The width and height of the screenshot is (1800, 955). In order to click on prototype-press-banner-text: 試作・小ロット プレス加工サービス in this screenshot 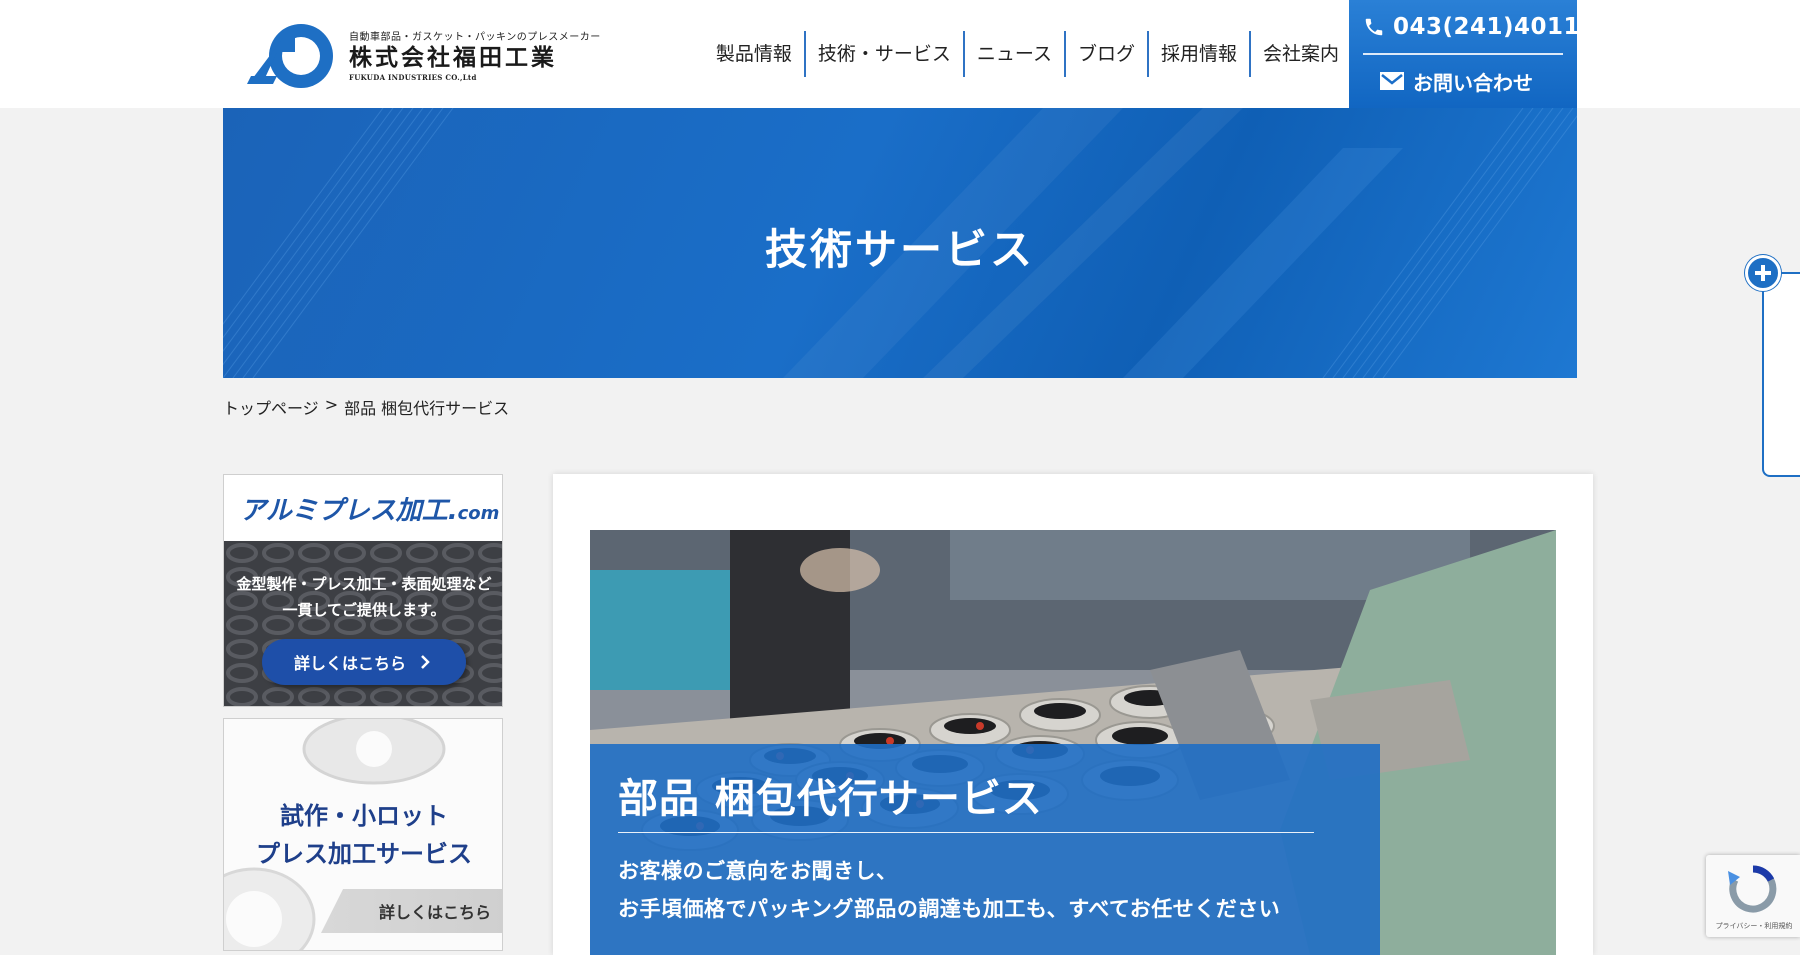, I will do `click(364, 835)`.